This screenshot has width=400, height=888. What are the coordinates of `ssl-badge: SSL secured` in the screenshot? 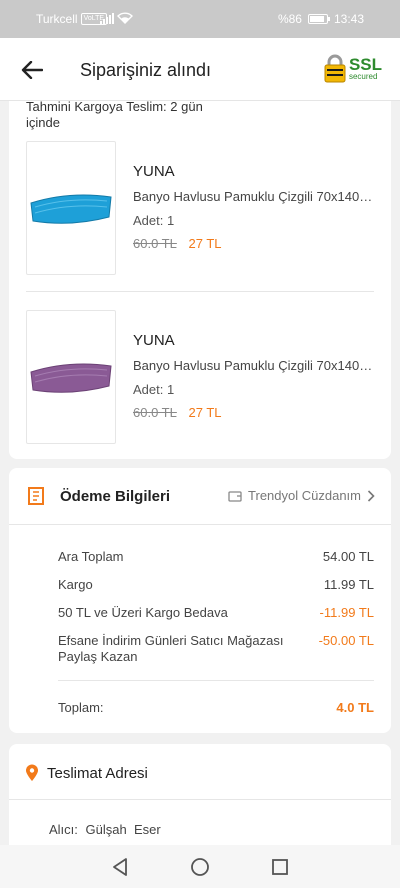 It's located at (352, 68).